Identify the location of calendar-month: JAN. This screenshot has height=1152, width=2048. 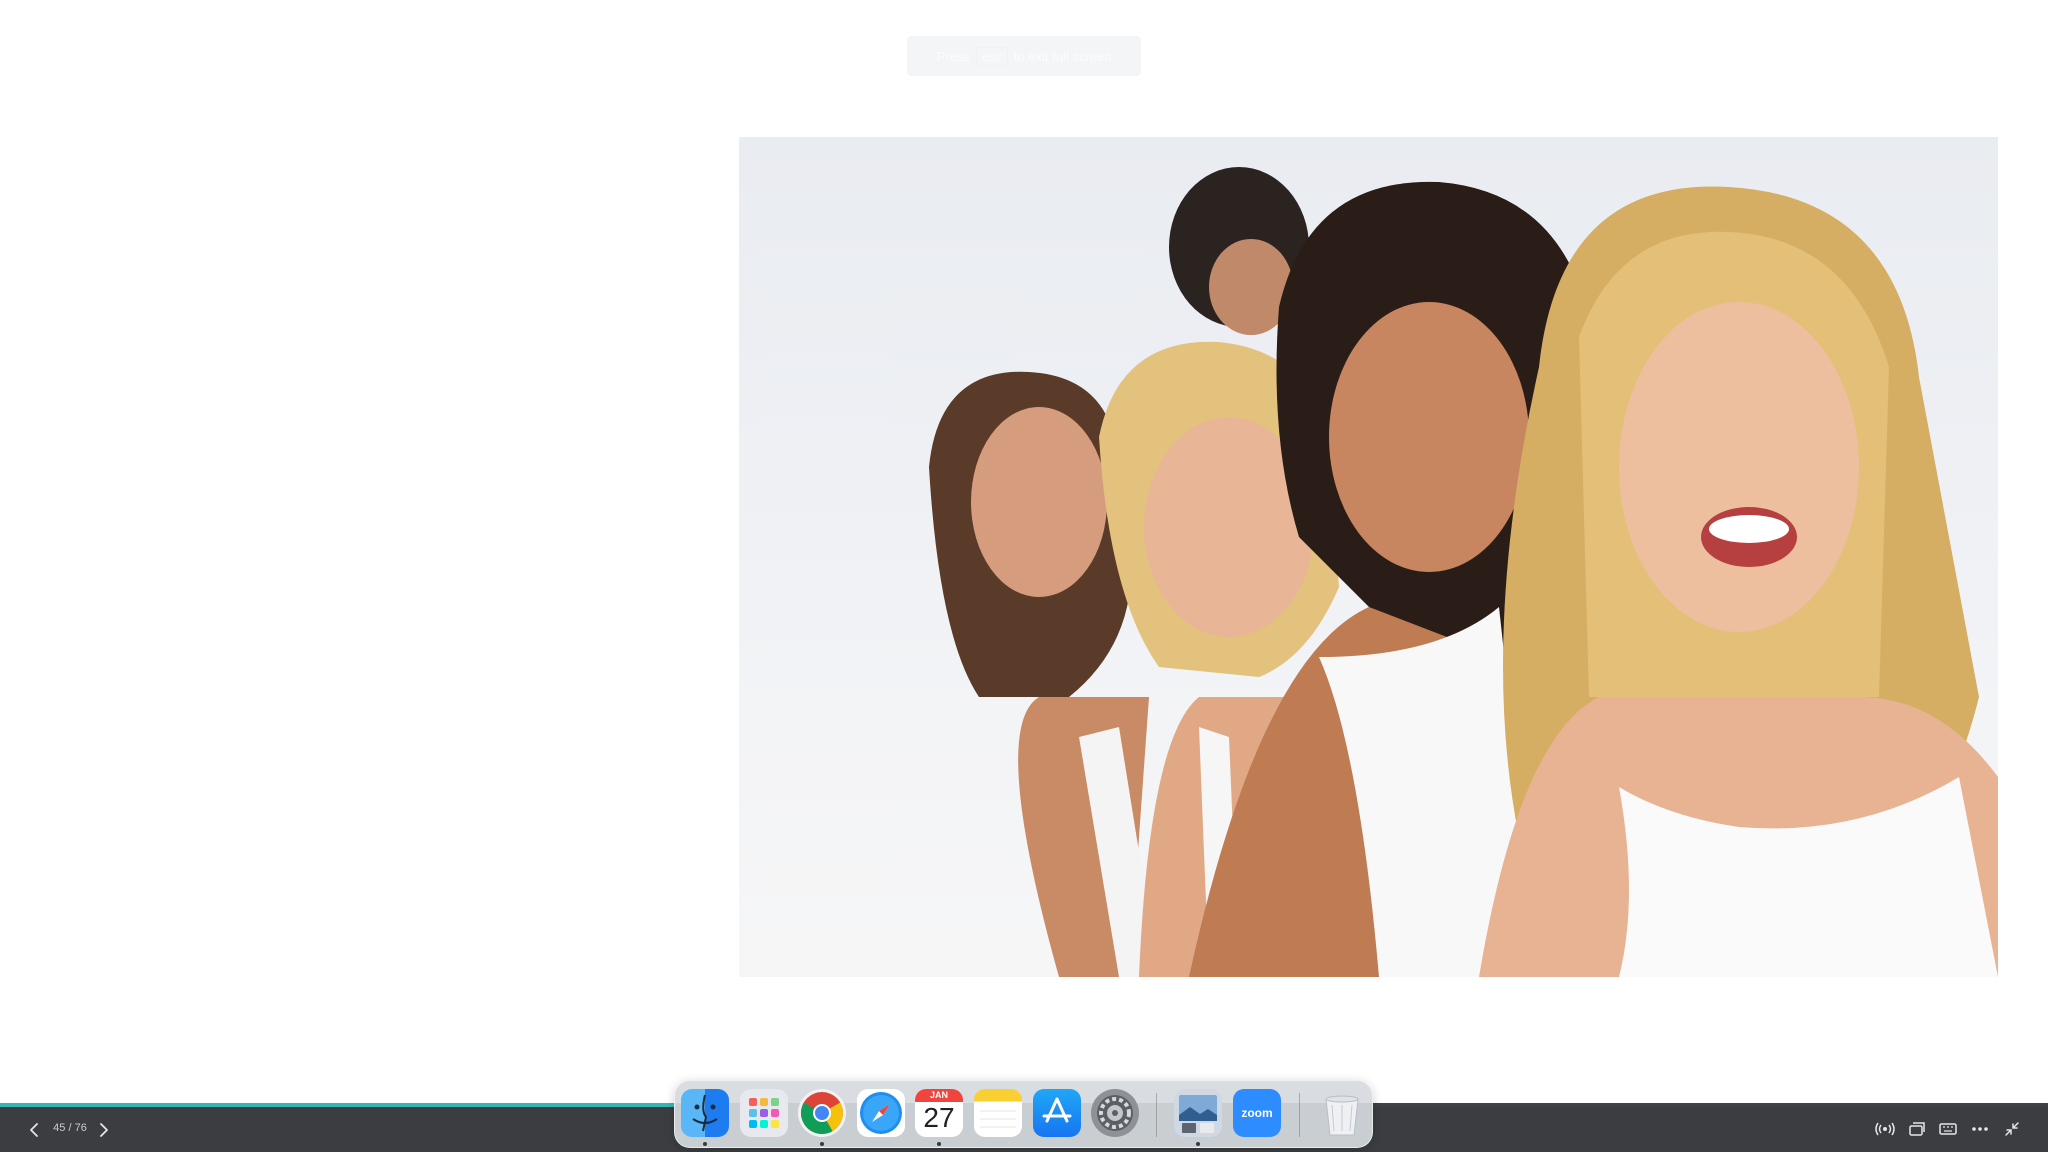
(939, 1095).